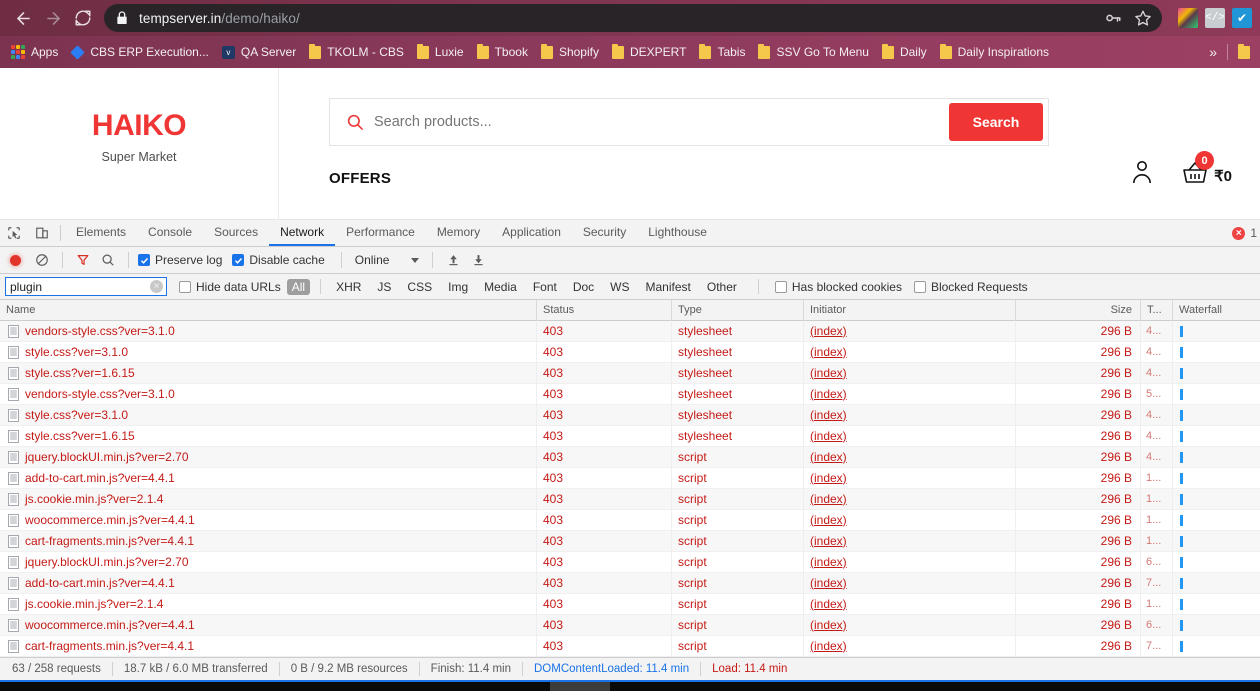 The height and width of the screenshot is (700, 1260). I want to click on column-header-size: Size, so click(1078, 310).